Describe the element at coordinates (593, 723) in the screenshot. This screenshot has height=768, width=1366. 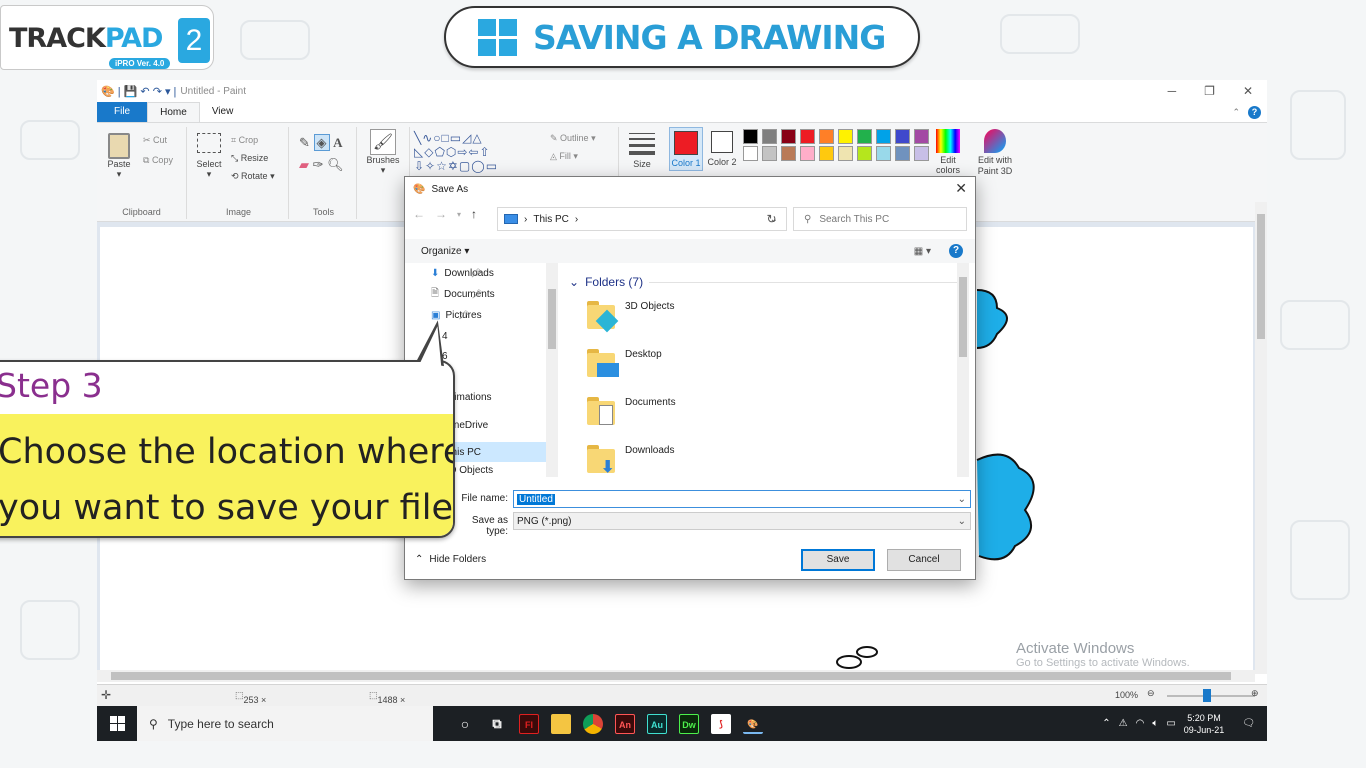
I see `chrome-icon` at that location.